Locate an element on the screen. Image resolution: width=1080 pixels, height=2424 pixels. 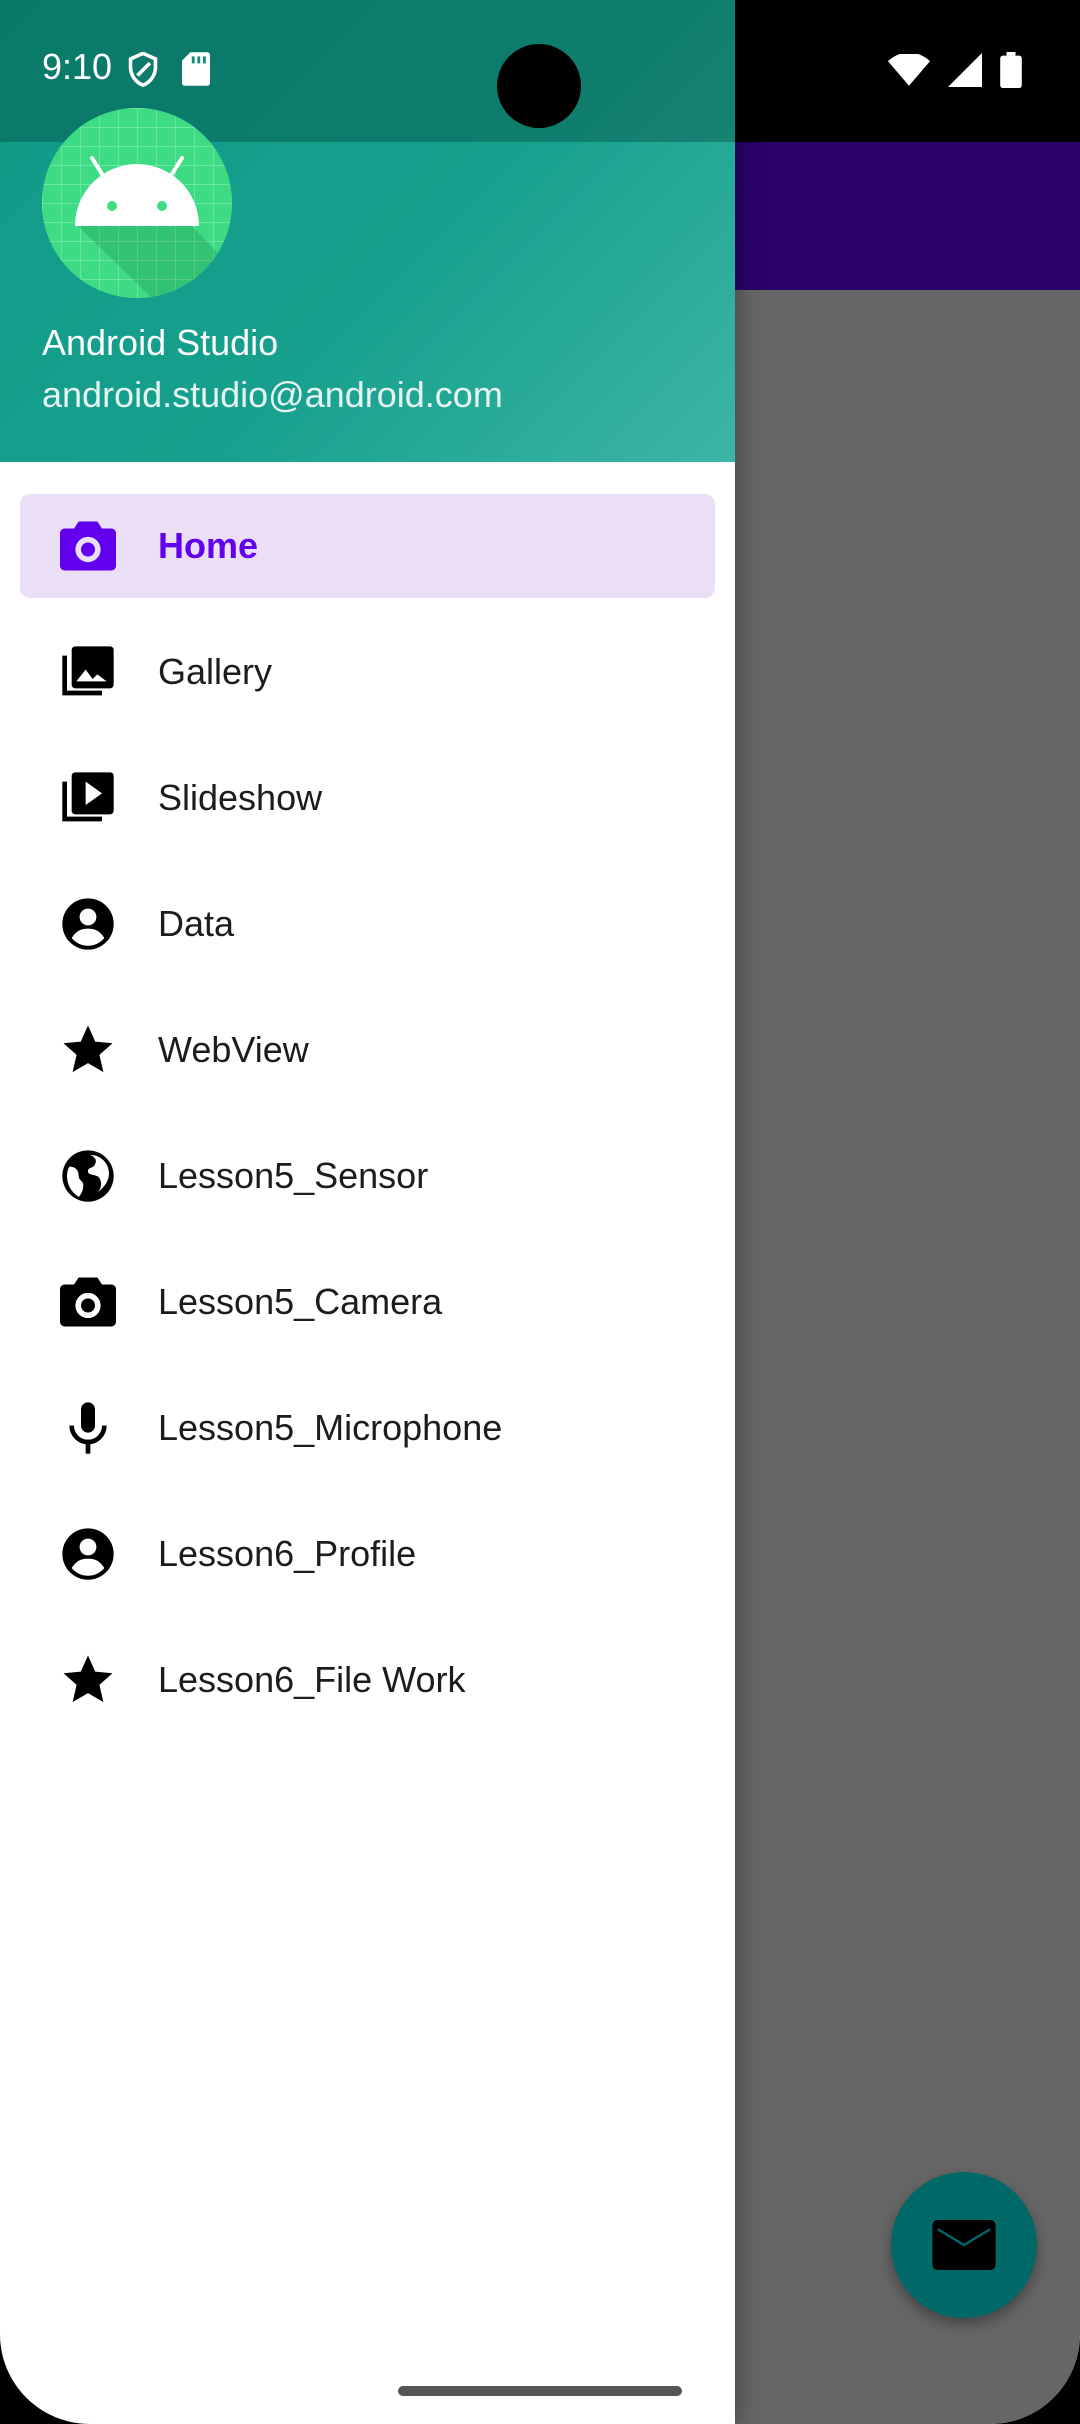
menu-item-label: Slideshow is located at coordinates (240, 797).